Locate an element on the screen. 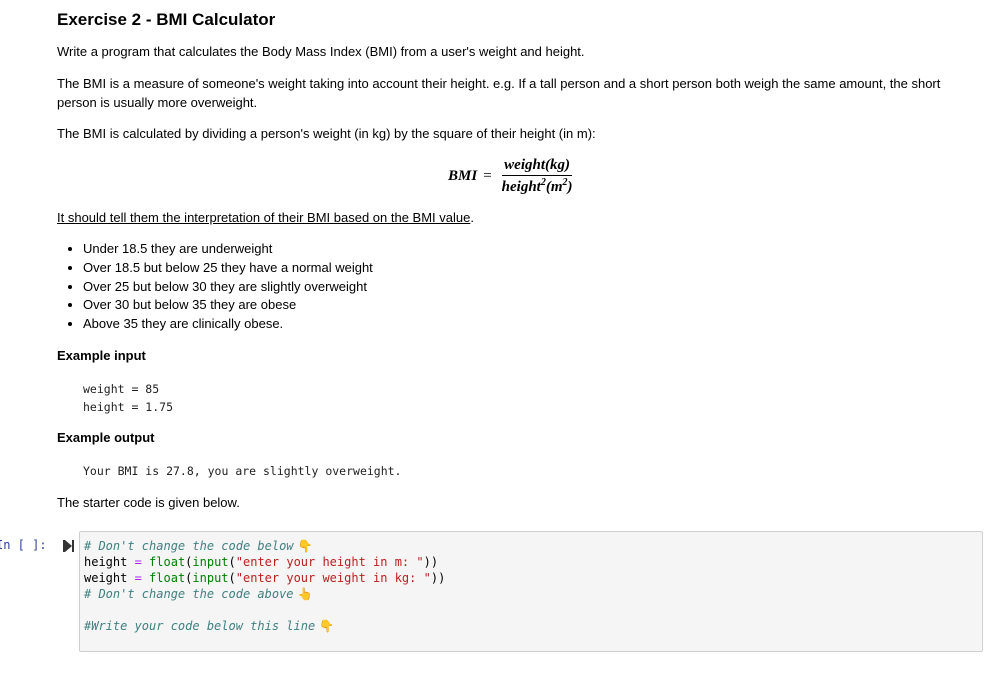  list-item: Under 18.5 they are underweight is located at coordinates (228, 249).